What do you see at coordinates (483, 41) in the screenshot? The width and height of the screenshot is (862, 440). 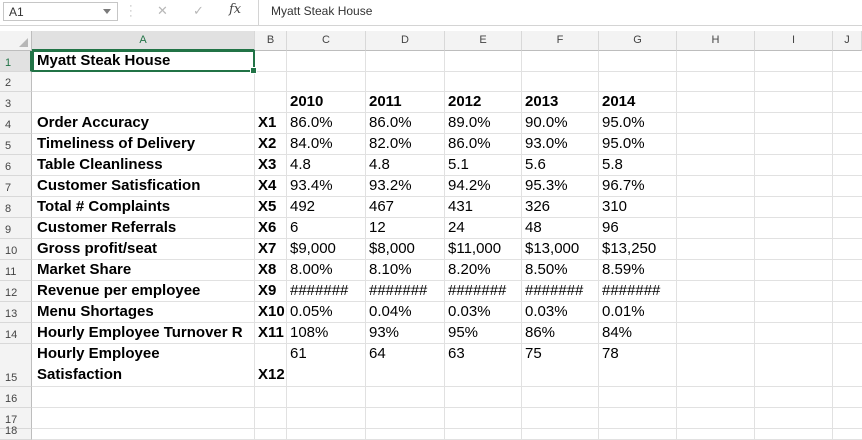 I see `column-header-e: E` at bounding box center [483, 41].